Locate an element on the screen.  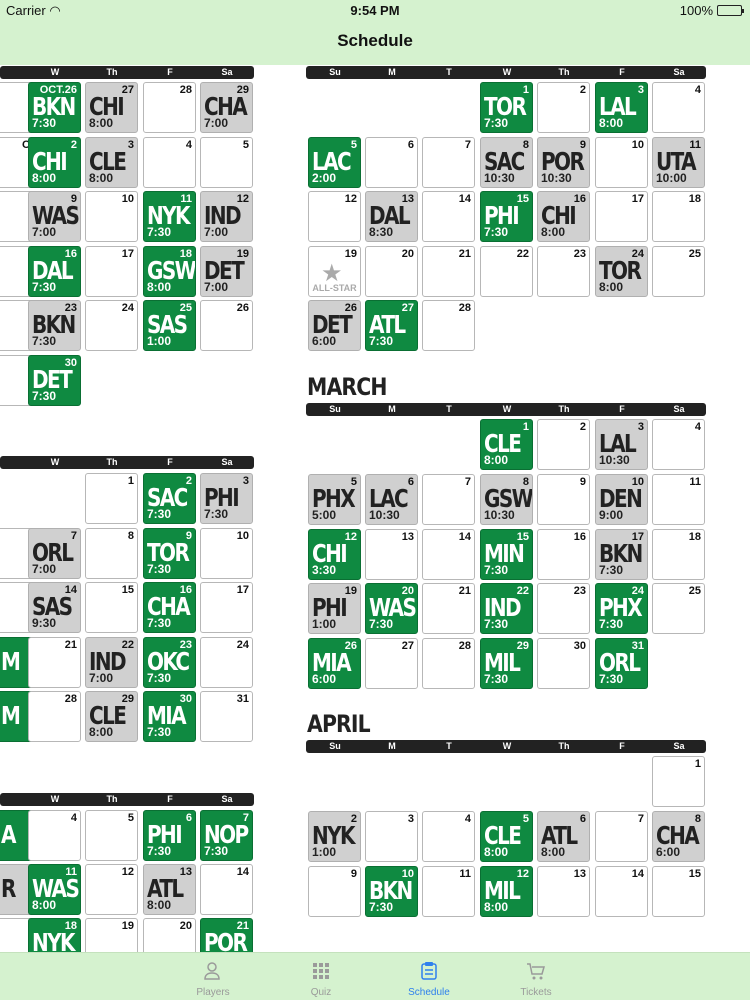
calendar-day: 12 MIL 8:00 is located at coordinates (506, 891).